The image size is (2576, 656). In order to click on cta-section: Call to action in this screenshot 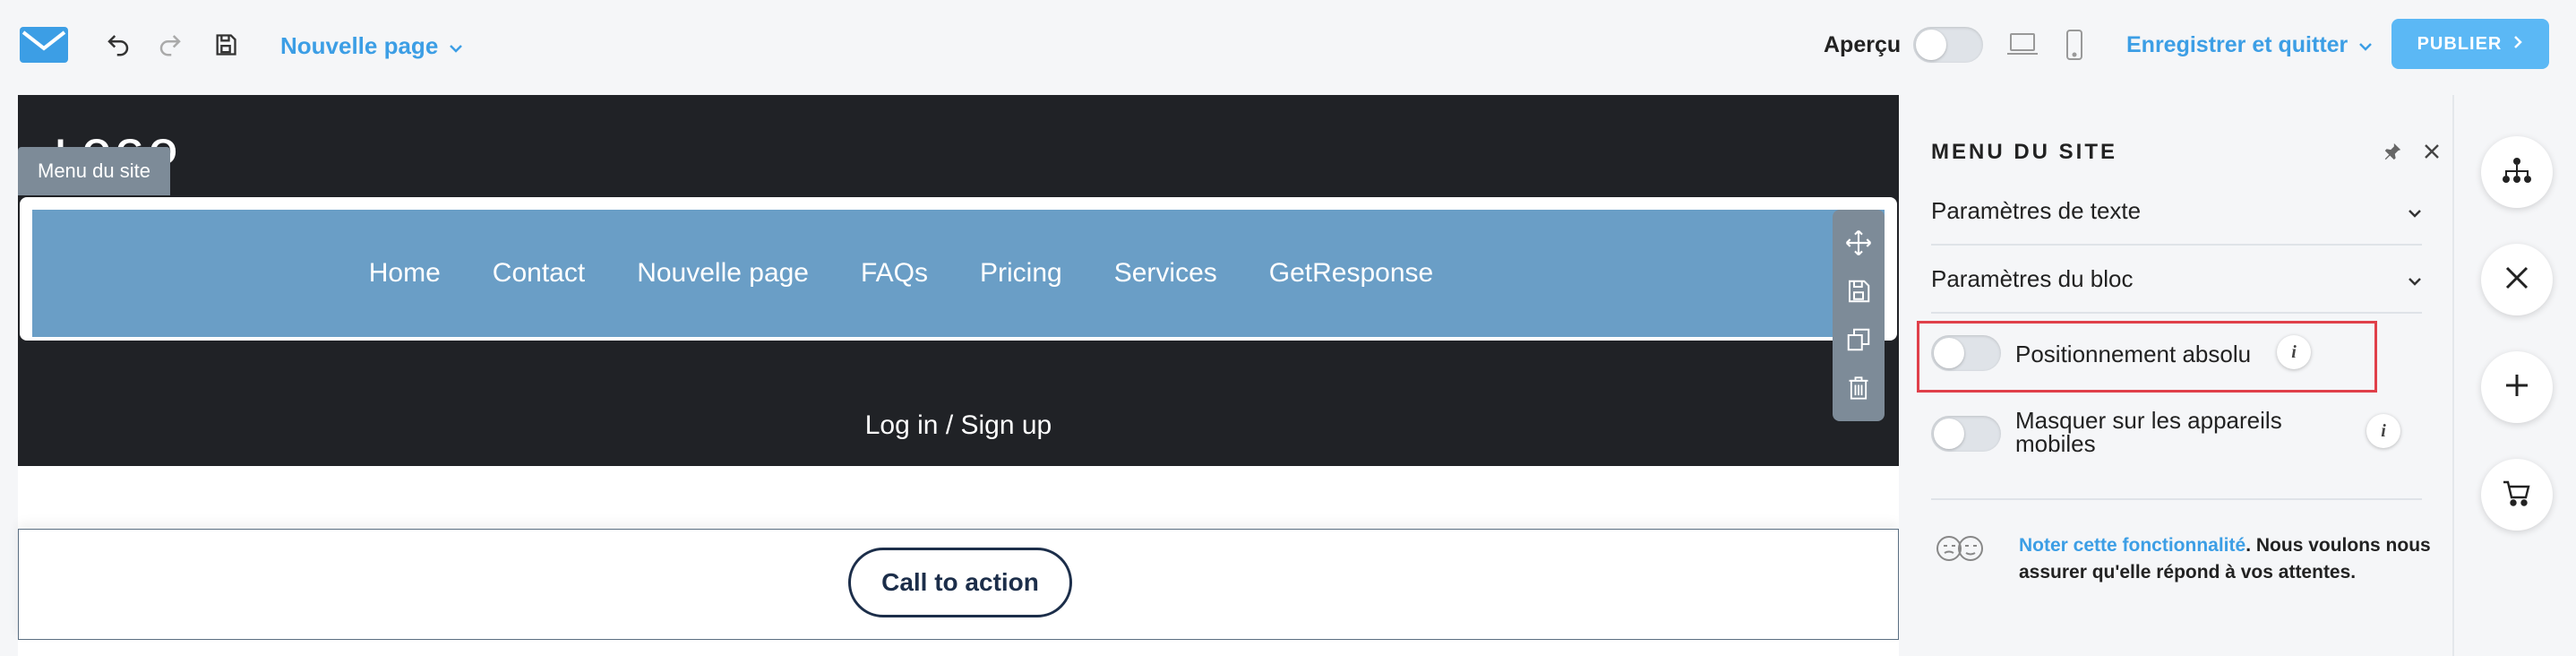, I will do `click(958, 584)`.